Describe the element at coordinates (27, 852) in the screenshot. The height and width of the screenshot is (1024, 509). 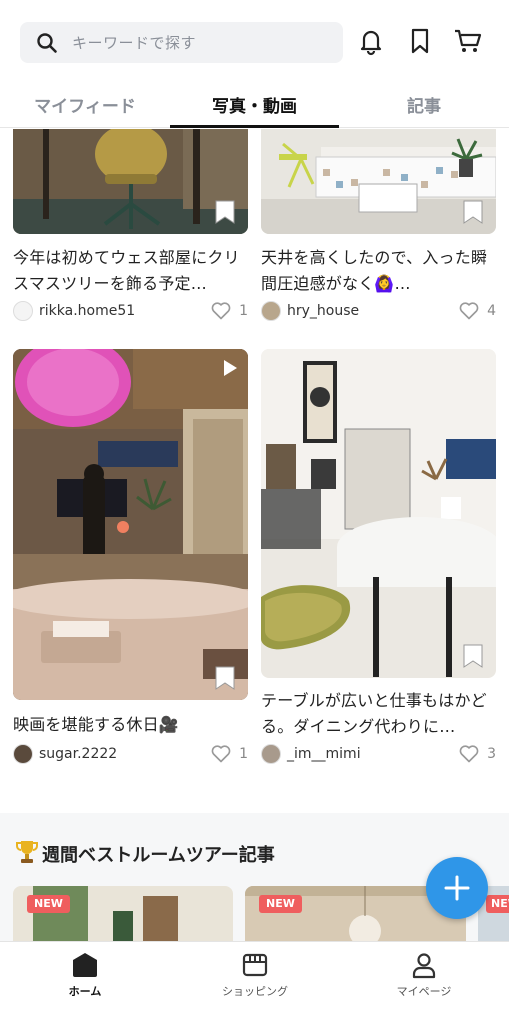
I see `trophy-icon` at that location.